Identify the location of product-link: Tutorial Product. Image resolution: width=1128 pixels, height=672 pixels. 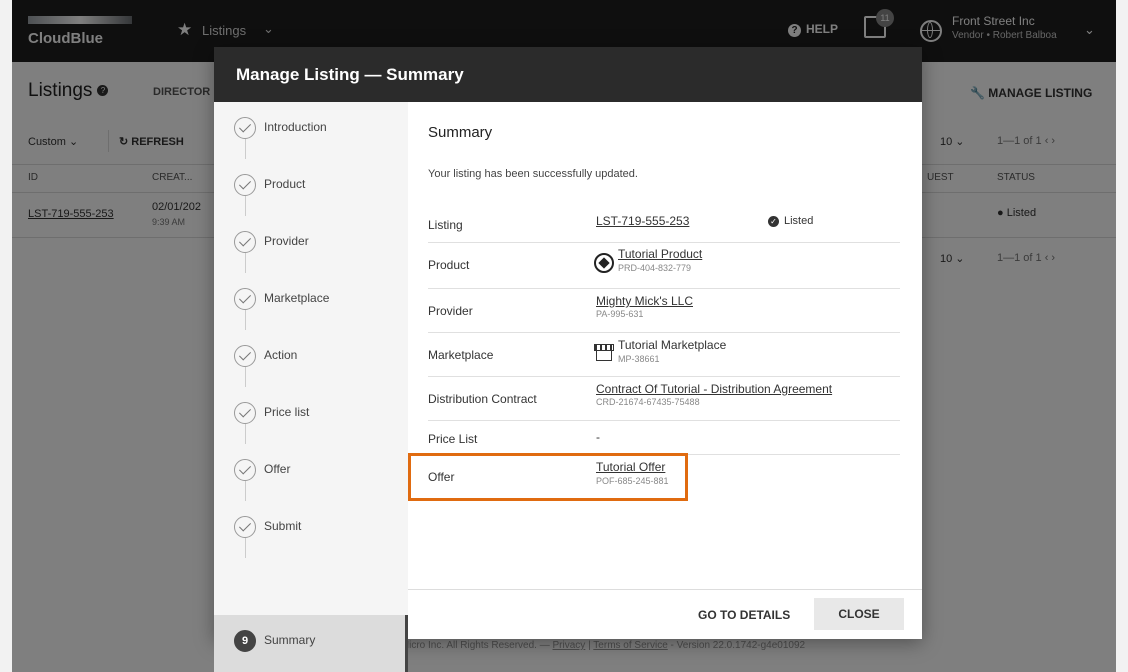
(660, 254).